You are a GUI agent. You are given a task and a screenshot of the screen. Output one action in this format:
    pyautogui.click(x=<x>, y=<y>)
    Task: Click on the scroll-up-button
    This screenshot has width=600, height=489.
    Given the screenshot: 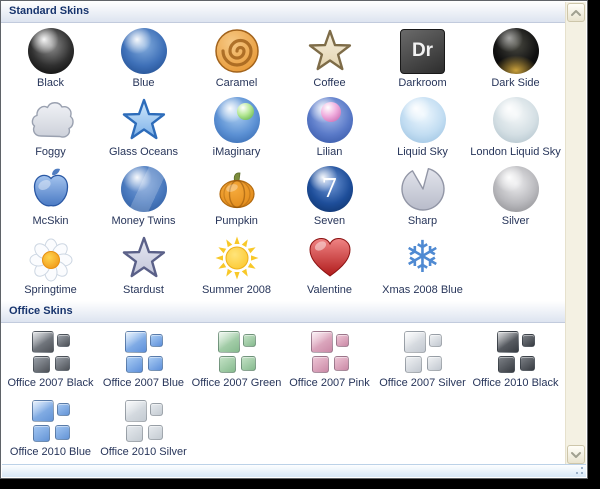 What is the action you would take?
    pyautogui.click(x=576, y=12)
    